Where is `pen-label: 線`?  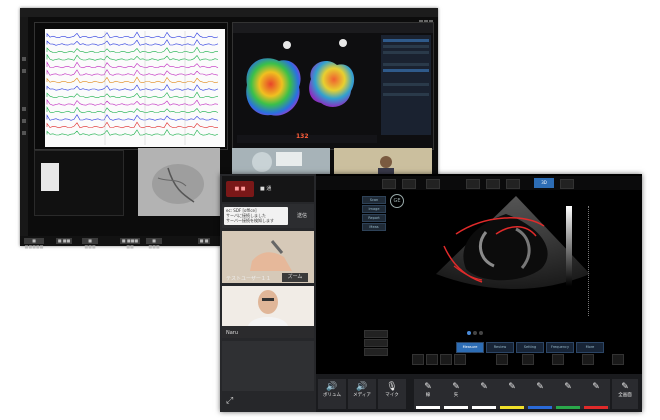
pen-label: 線 is located at coordinates (428, 395).